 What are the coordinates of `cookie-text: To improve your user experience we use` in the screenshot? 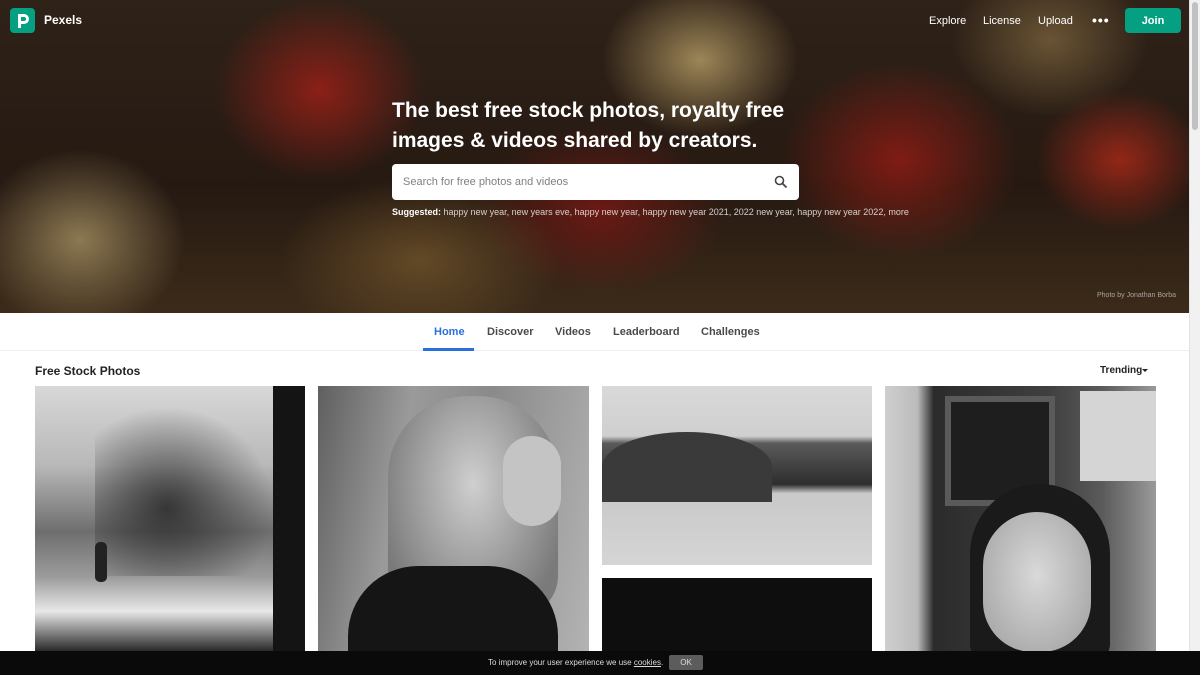 It's located at (561, 662).